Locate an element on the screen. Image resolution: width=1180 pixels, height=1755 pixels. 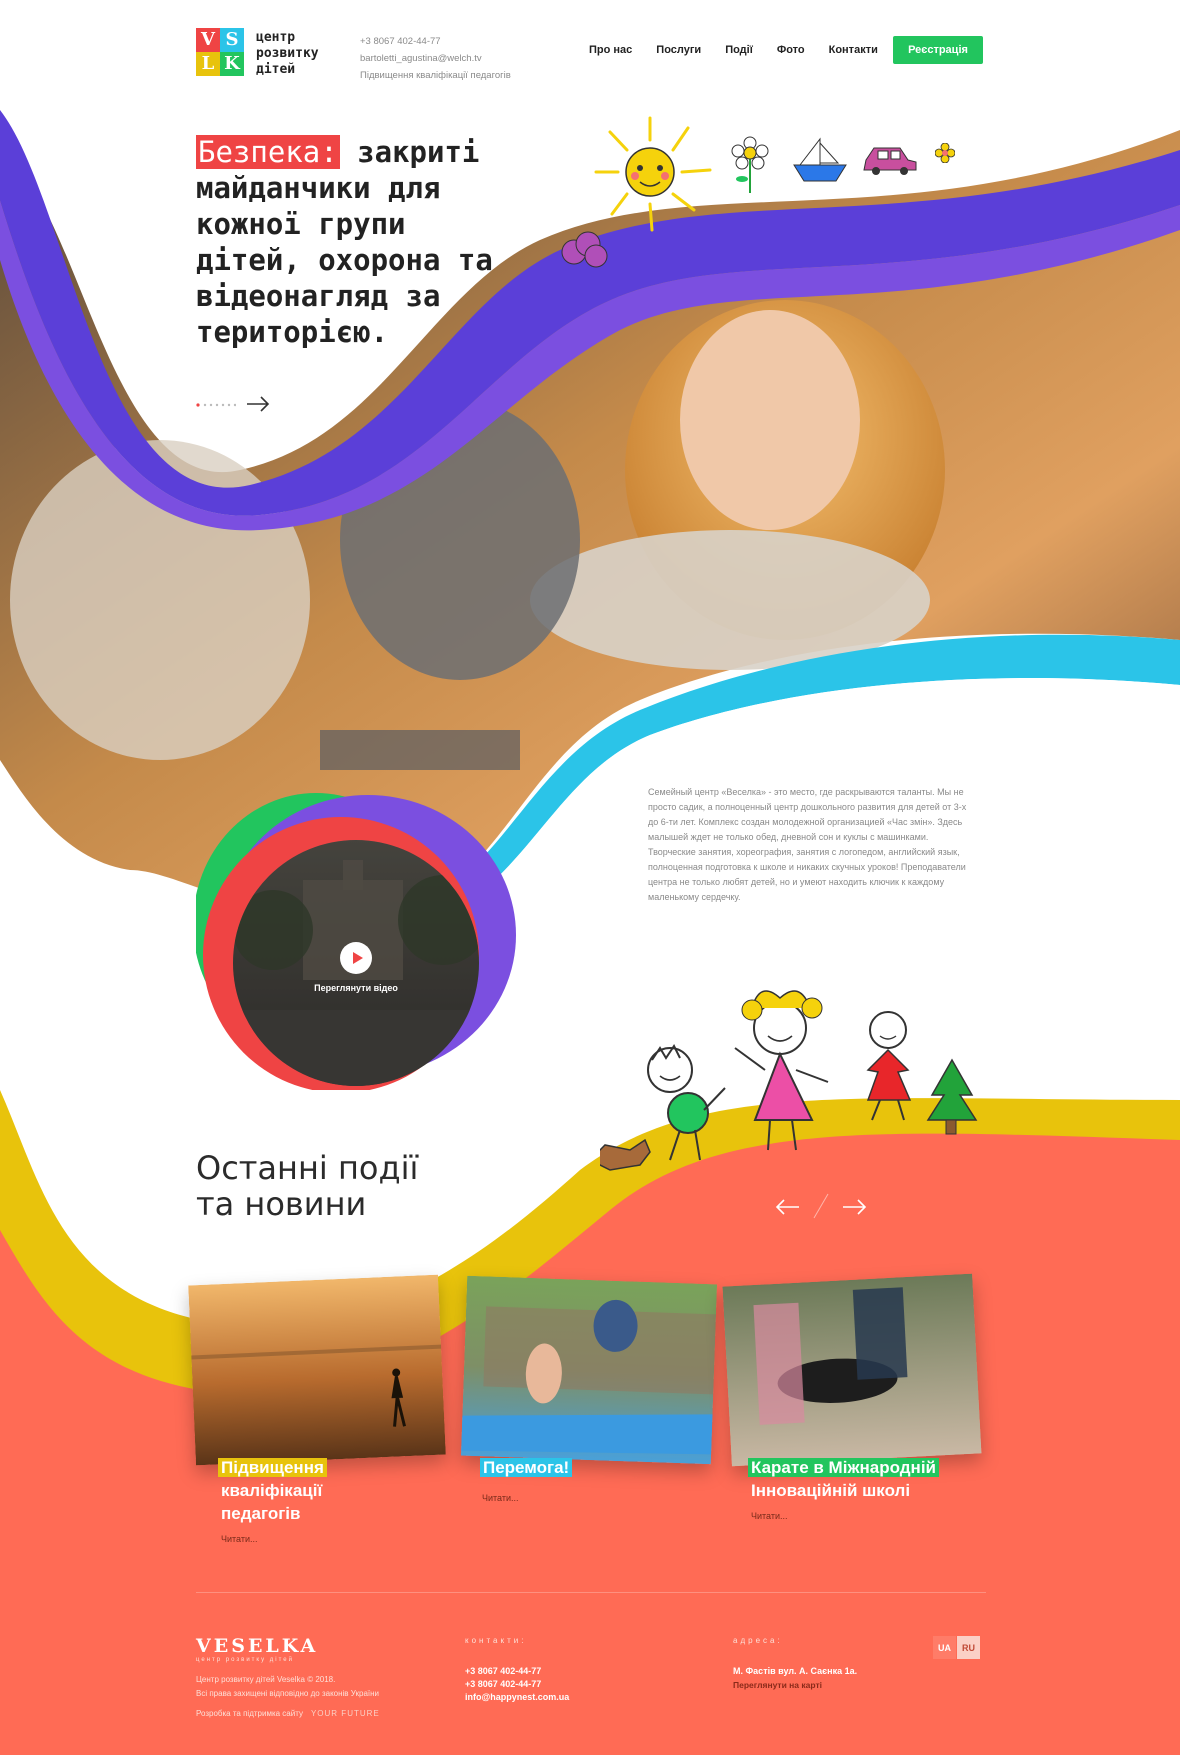
footer-logo: VESELKA центр розвитку дітей is located at coordinates (264, 1651).